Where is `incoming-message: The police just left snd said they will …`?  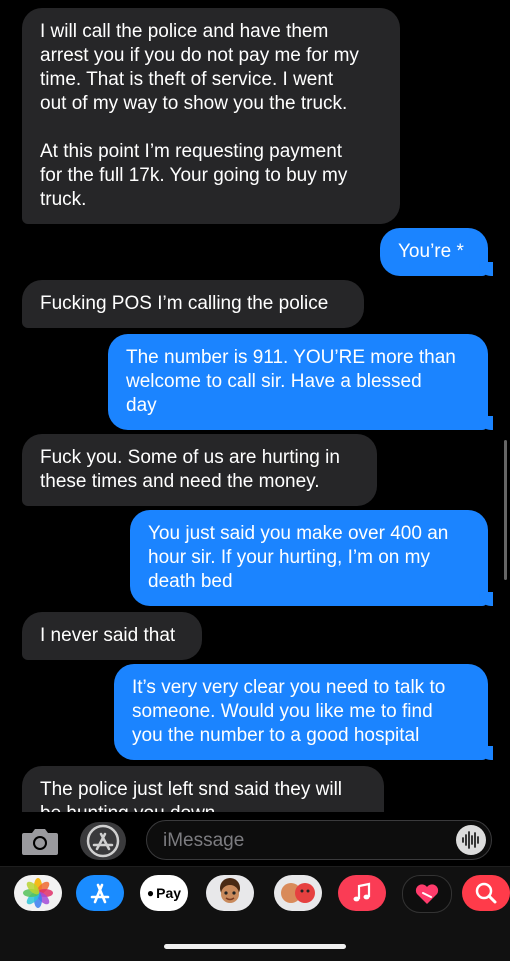 incoming-message: The police just left snd said they will … is located at coordinates (203, 789).